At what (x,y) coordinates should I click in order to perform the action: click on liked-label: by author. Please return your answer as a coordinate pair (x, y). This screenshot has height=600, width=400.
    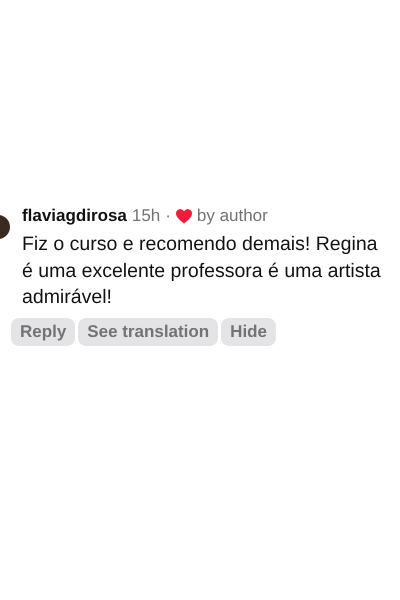
    Looking at the image, I should click on (232, 216).